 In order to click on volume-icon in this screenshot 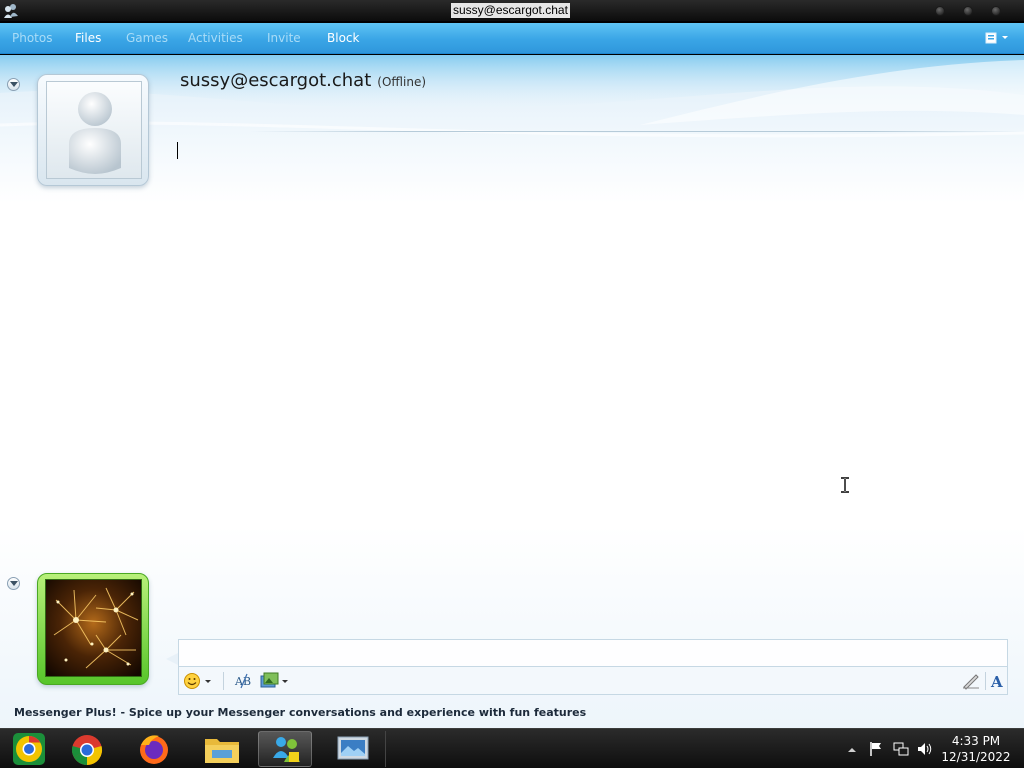, I will do `click(925, 749)`.